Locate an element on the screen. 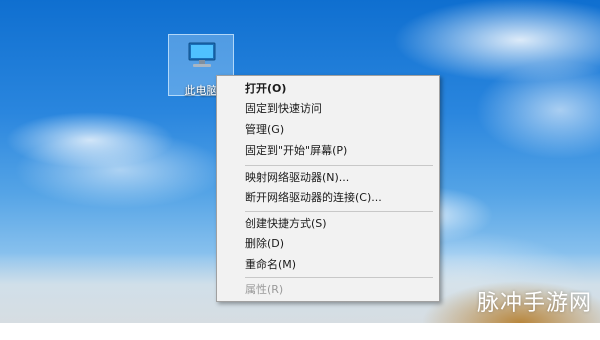 This screenshot has width=600, height=340. menu-item-properties: 属性(R) is located at coordinates (340, 290).